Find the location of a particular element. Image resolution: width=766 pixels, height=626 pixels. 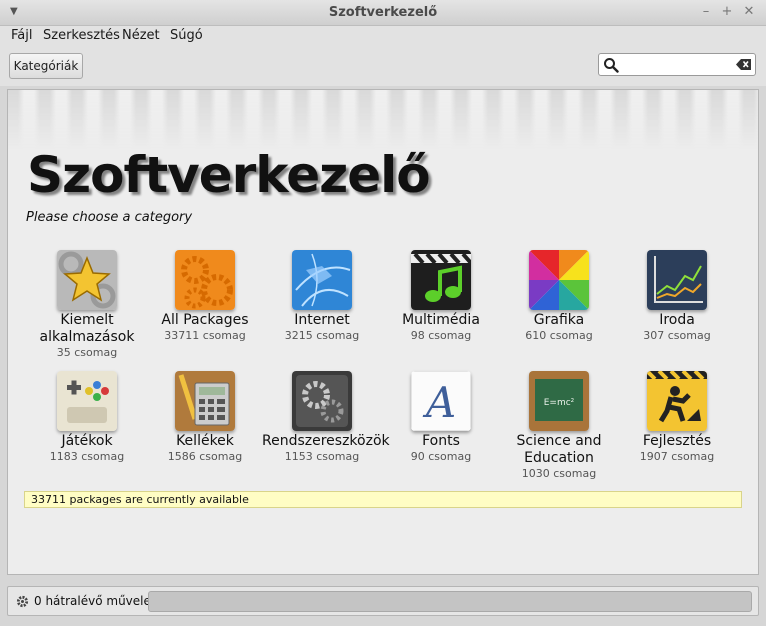

menu-edit: Szerkesztés is located at coordinates (81, 35).